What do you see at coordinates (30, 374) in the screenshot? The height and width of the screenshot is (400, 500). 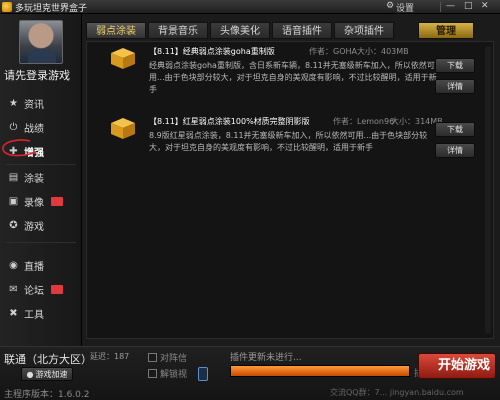 I see `rocket-icon: ●` at bounding box center [30, 374].